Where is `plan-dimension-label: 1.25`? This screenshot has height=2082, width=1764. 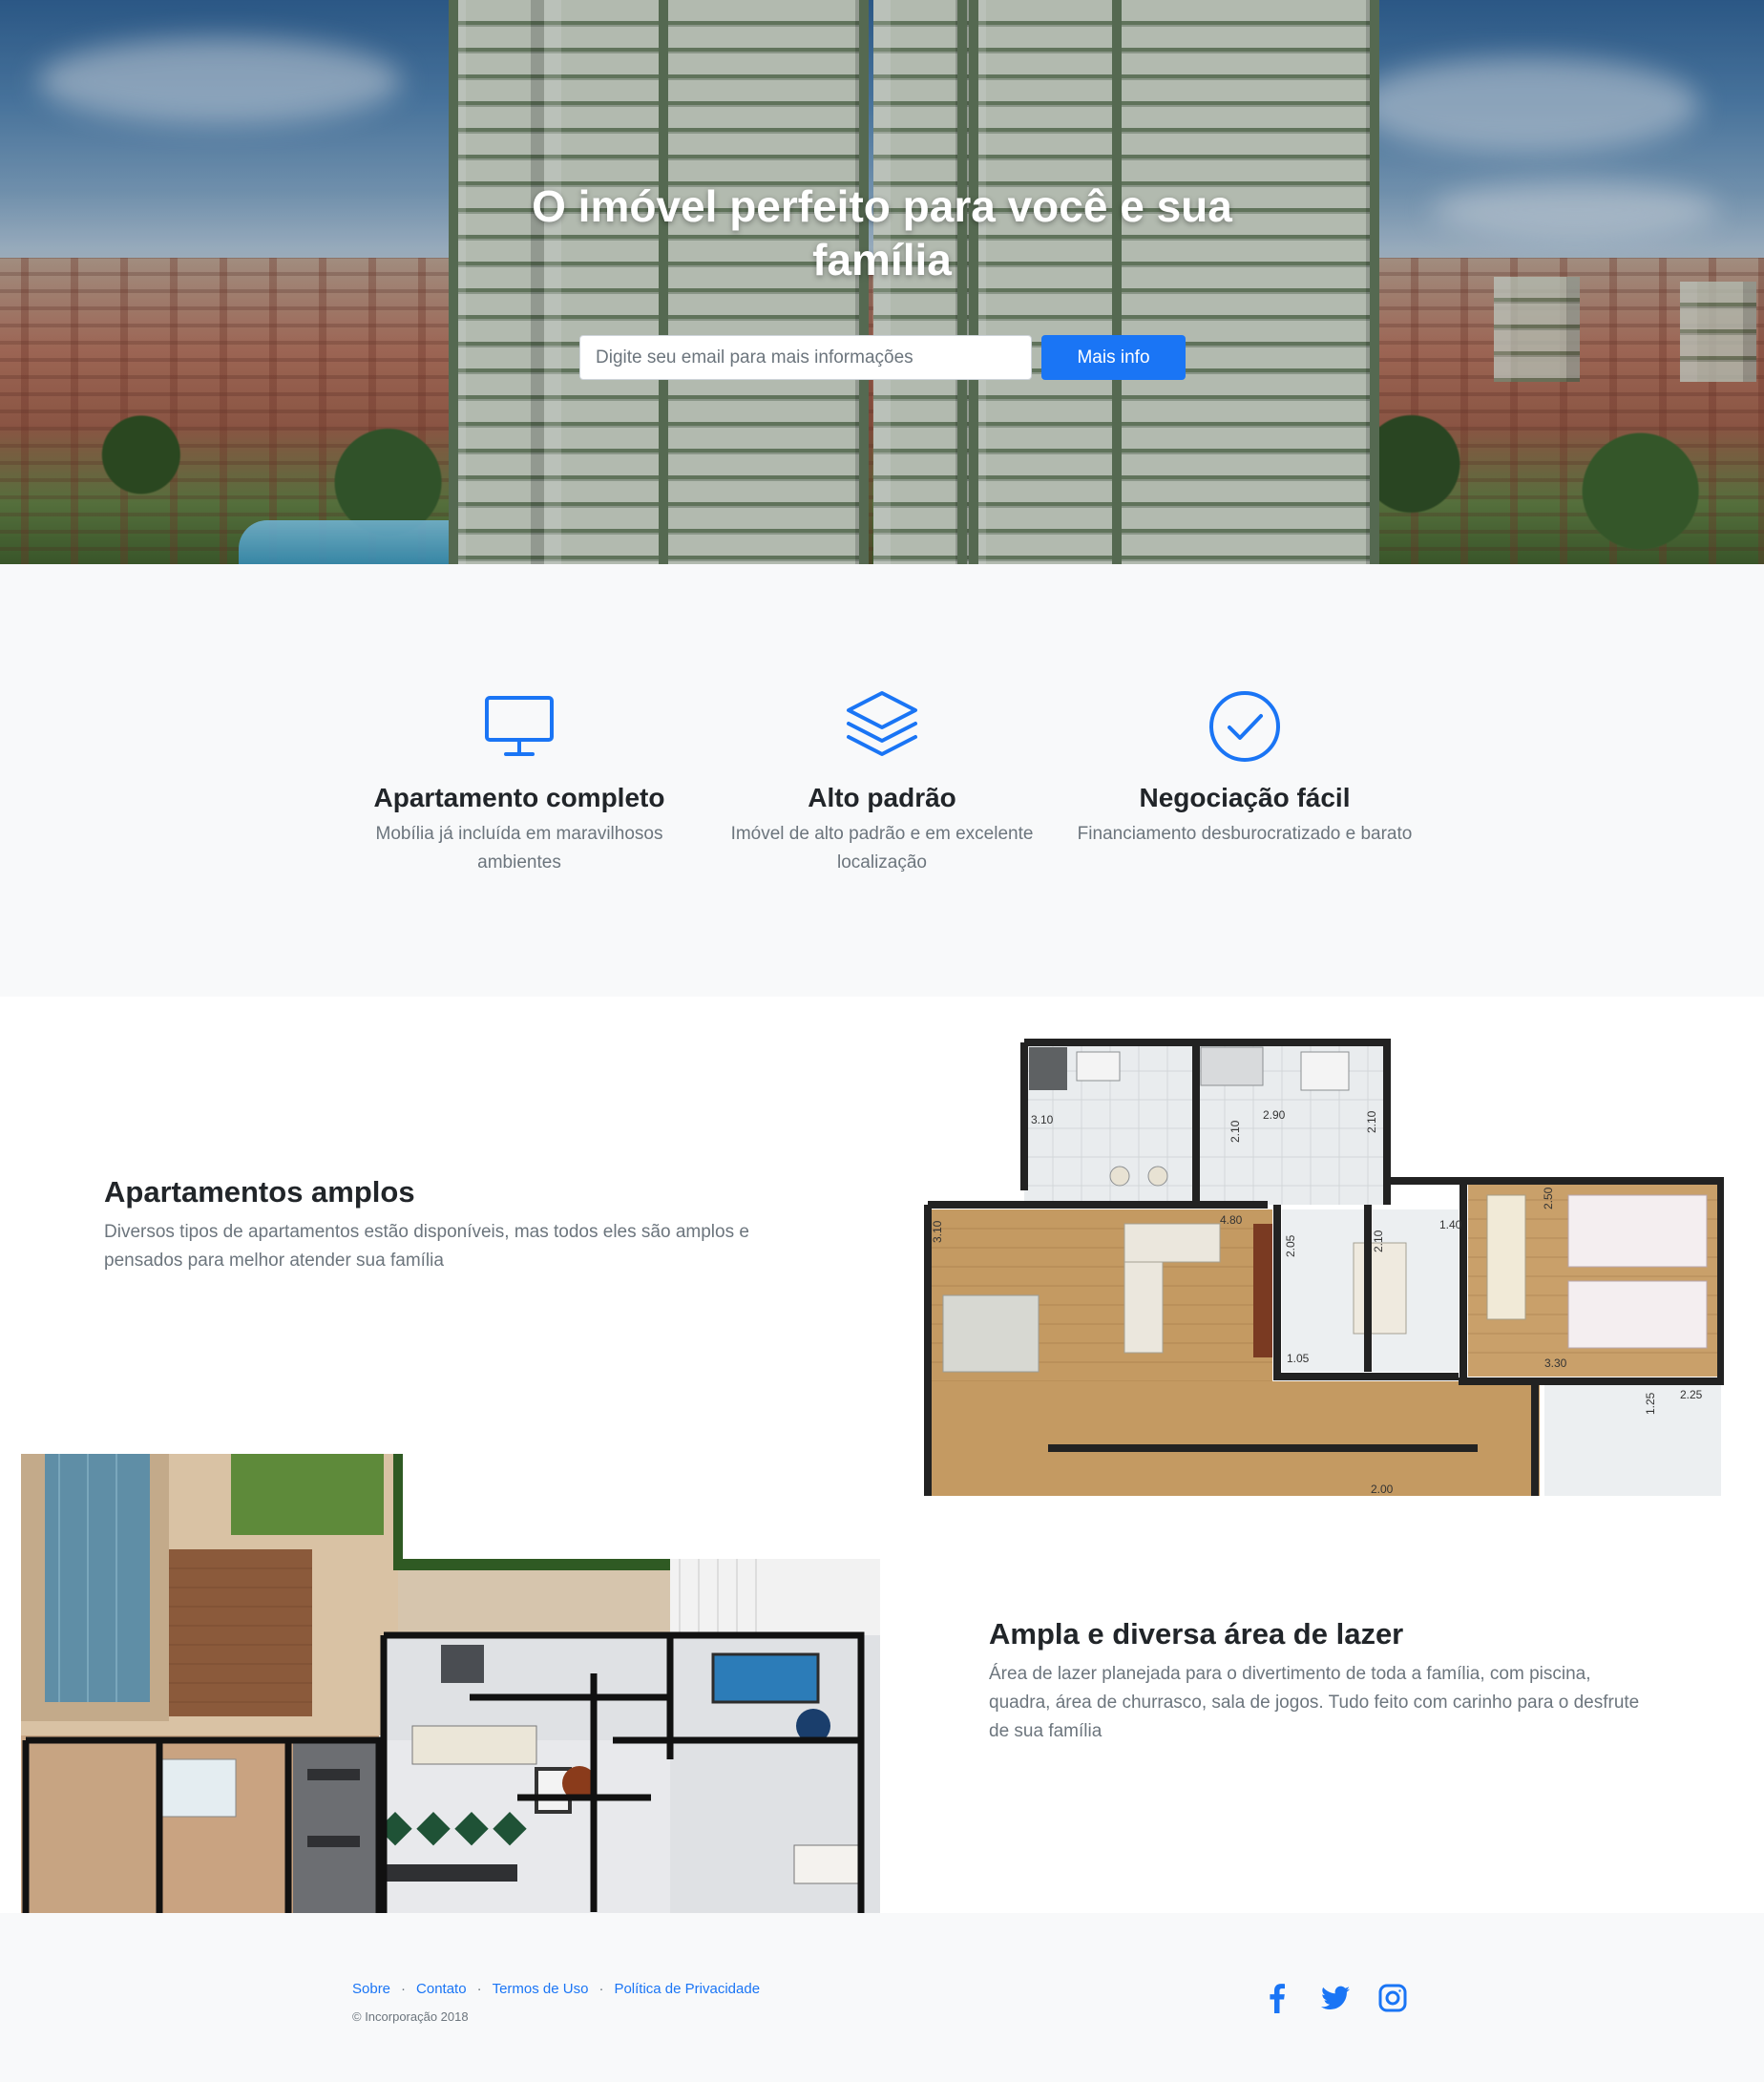 plan-dimension-label: 1.25 is located at coordinates (1650, 1403).